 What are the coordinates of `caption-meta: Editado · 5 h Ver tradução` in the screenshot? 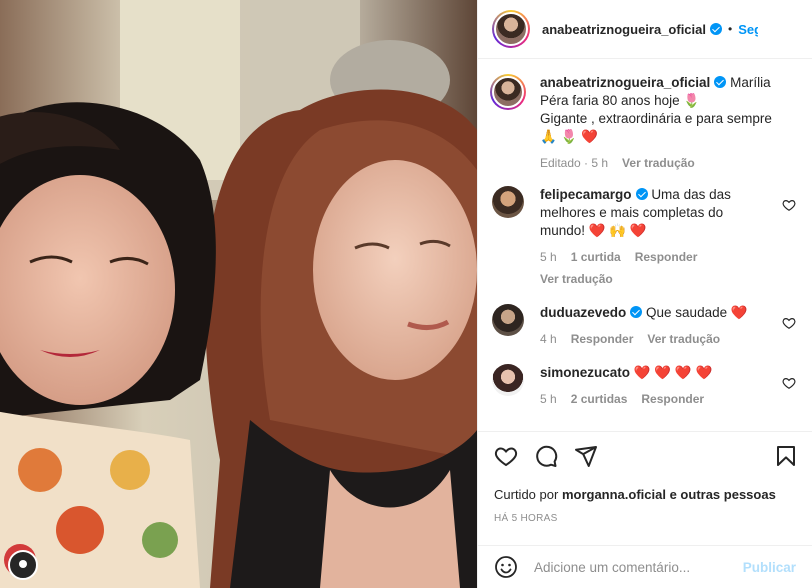 It's located at (660, 163).